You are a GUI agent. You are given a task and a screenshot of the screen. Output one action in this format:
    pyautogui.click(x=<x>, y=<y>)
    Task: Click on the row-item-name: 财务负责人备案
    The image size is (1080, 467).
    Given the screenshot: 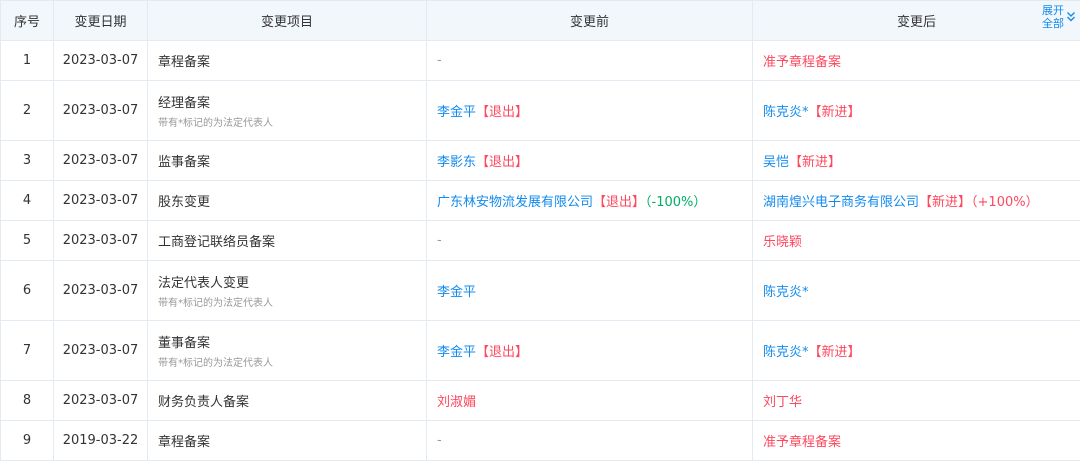 What is the action you would take?
    pyautogui.click(x=204, y=402)
    